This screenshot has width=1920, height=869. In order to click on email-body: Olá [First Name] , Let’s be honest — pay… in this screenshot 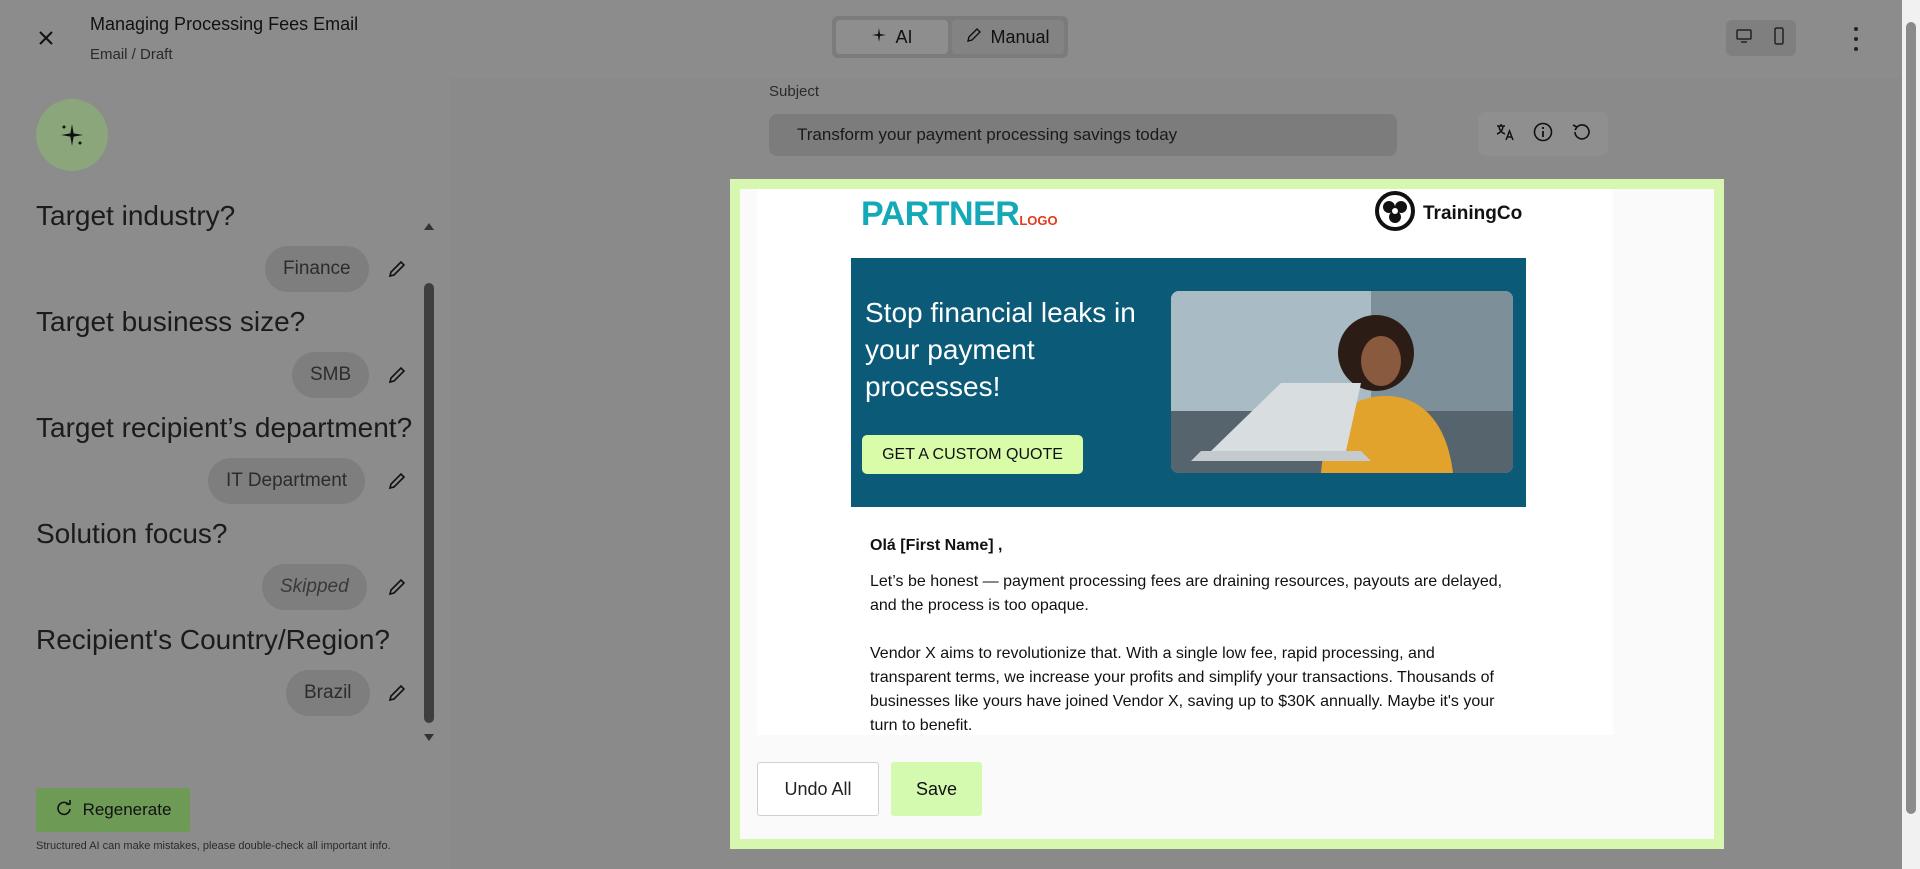, I will do `click(1190, 634)`.